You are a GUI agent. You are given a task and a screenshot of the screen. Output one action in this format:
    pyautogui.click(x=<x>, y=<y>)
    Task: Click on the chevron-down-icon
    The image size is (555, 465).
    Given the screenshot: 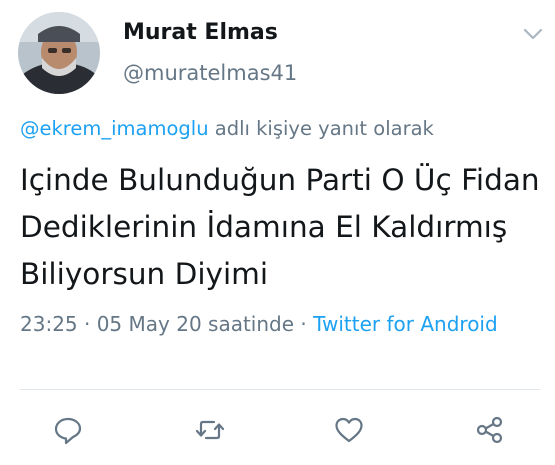 What is the action you would take?
    pyautogui.click(x=533, y=34)
    